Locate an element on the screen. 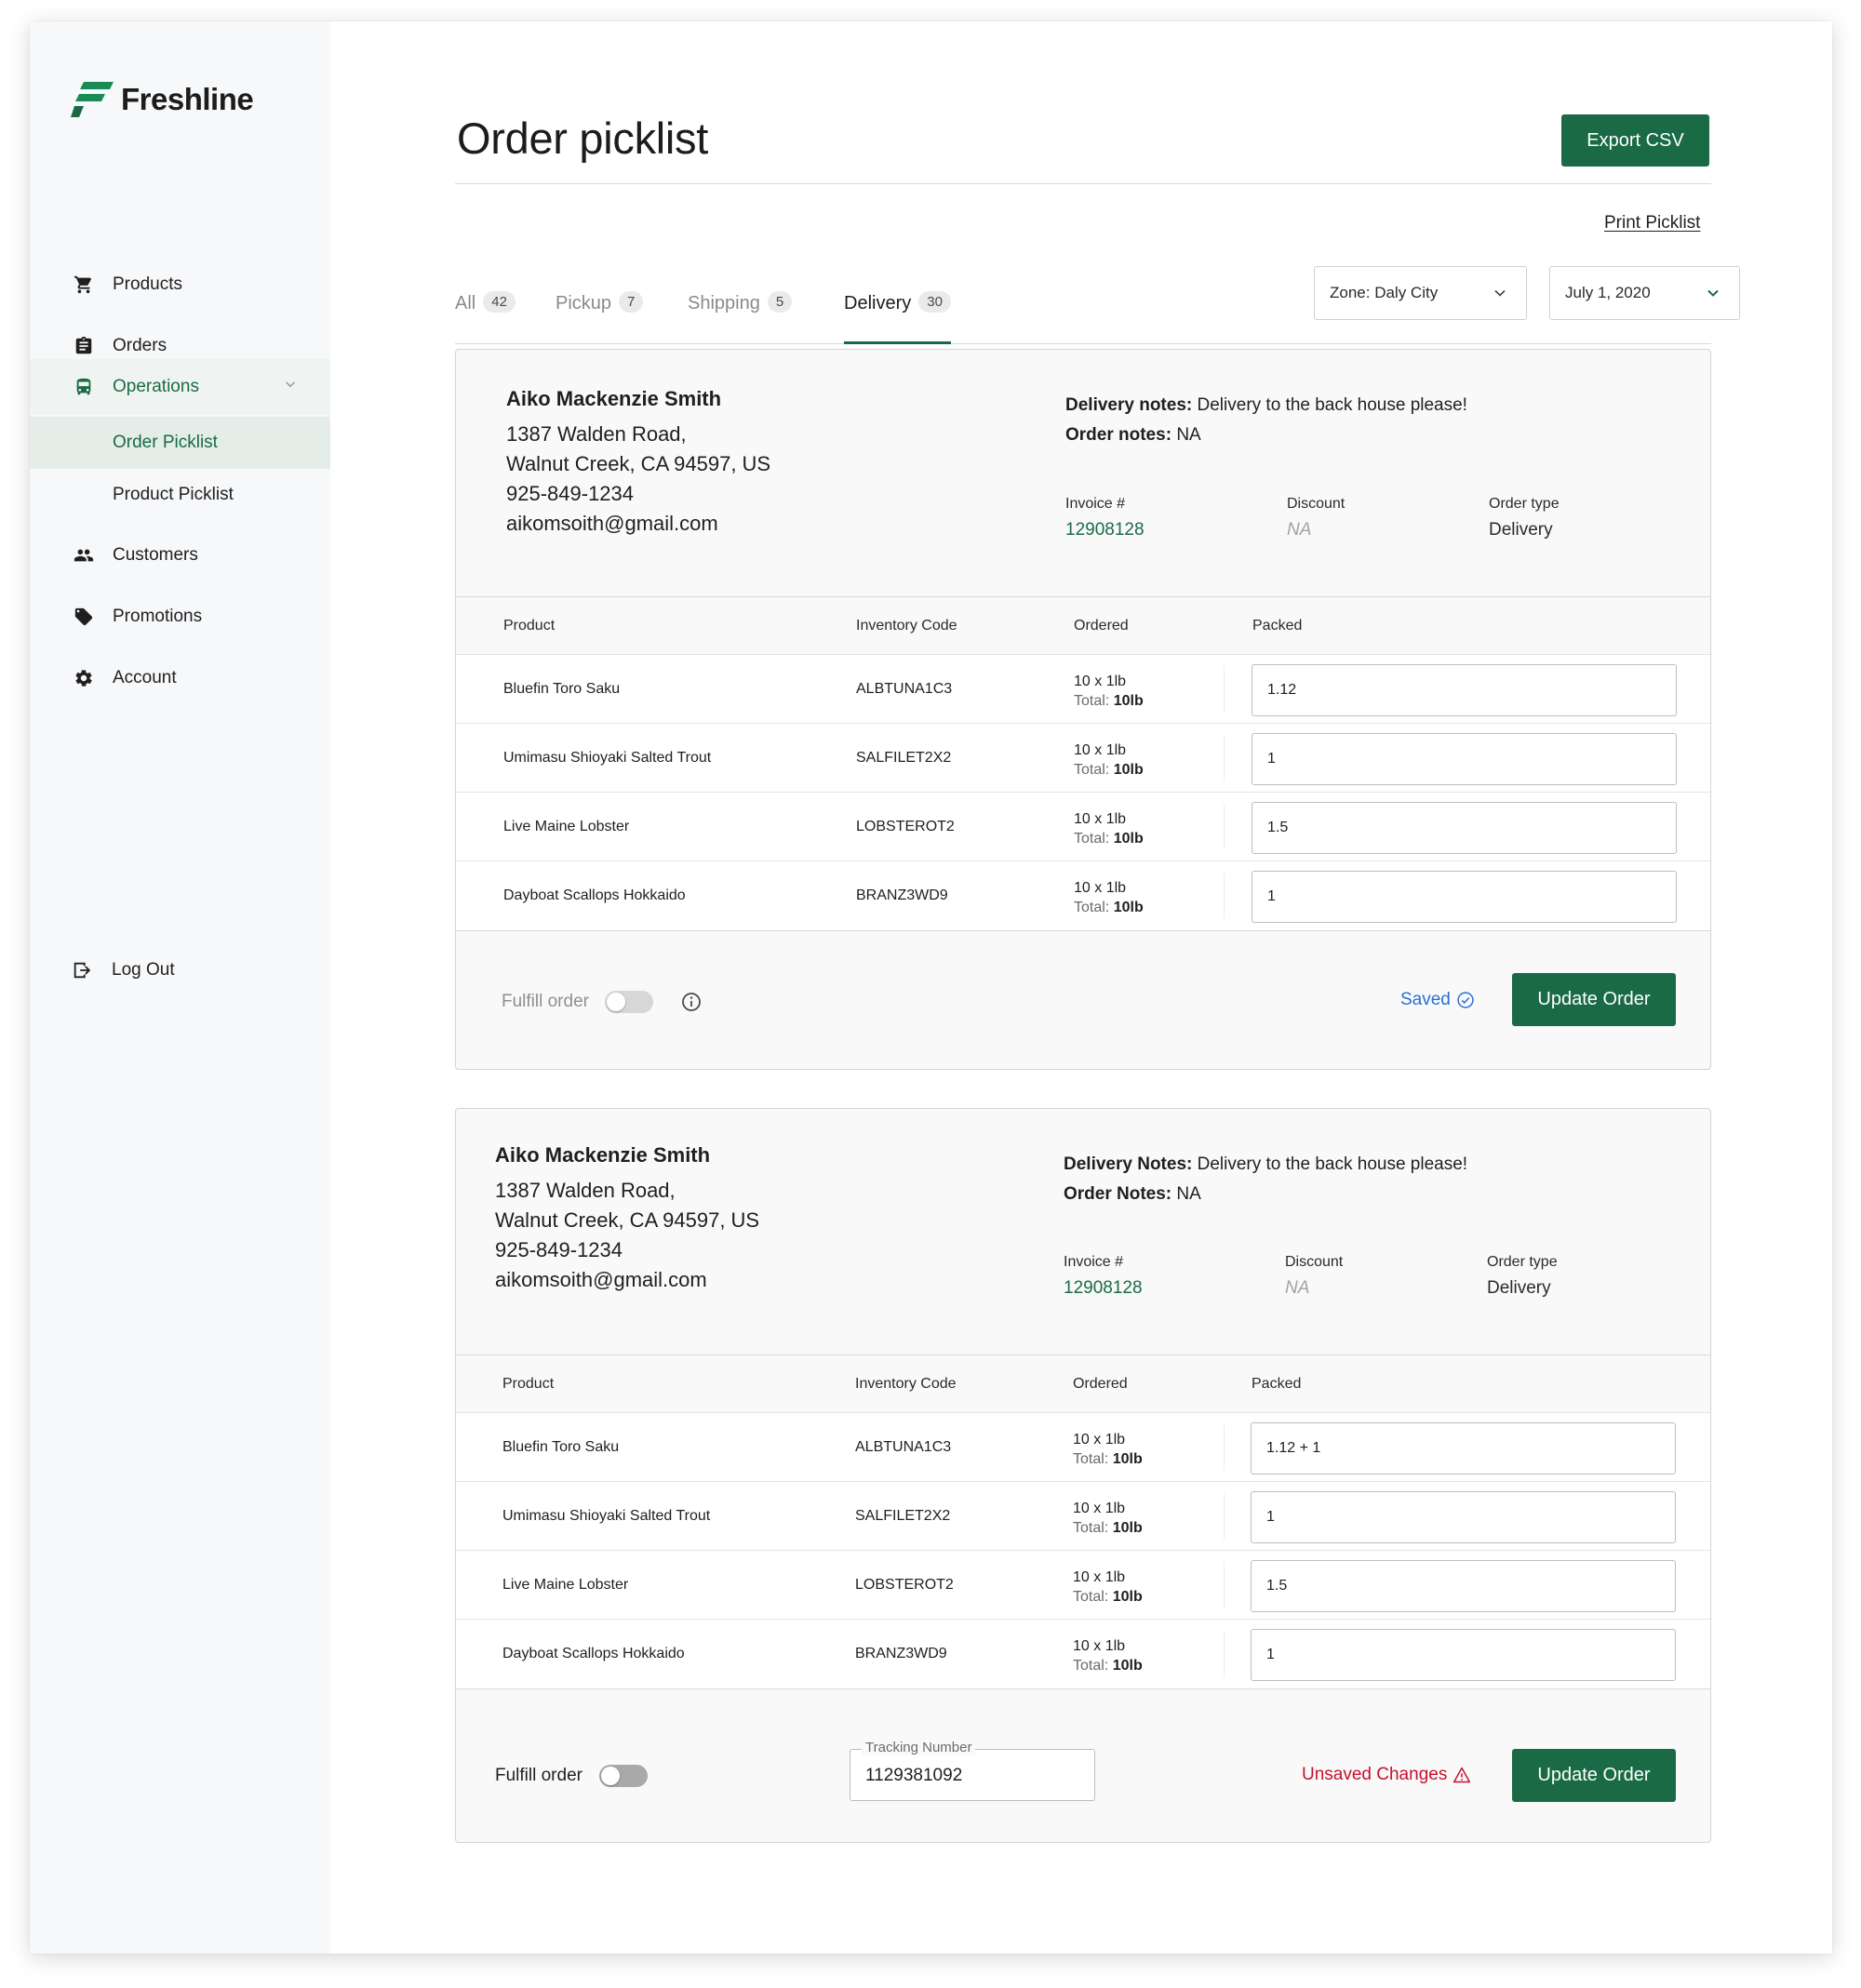  tab-count-badge: 30 is located at coordinates (934, 302).